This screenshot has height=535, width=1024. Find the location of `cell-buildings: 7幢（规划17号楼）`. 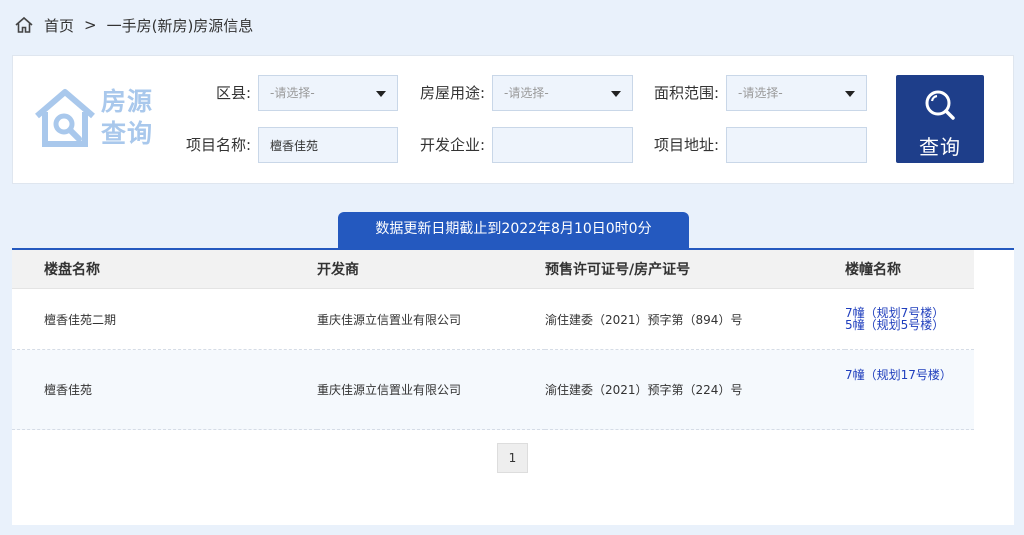

cell-buildings: 7幢（规划17号楼） is located at coordinates (909, 389).